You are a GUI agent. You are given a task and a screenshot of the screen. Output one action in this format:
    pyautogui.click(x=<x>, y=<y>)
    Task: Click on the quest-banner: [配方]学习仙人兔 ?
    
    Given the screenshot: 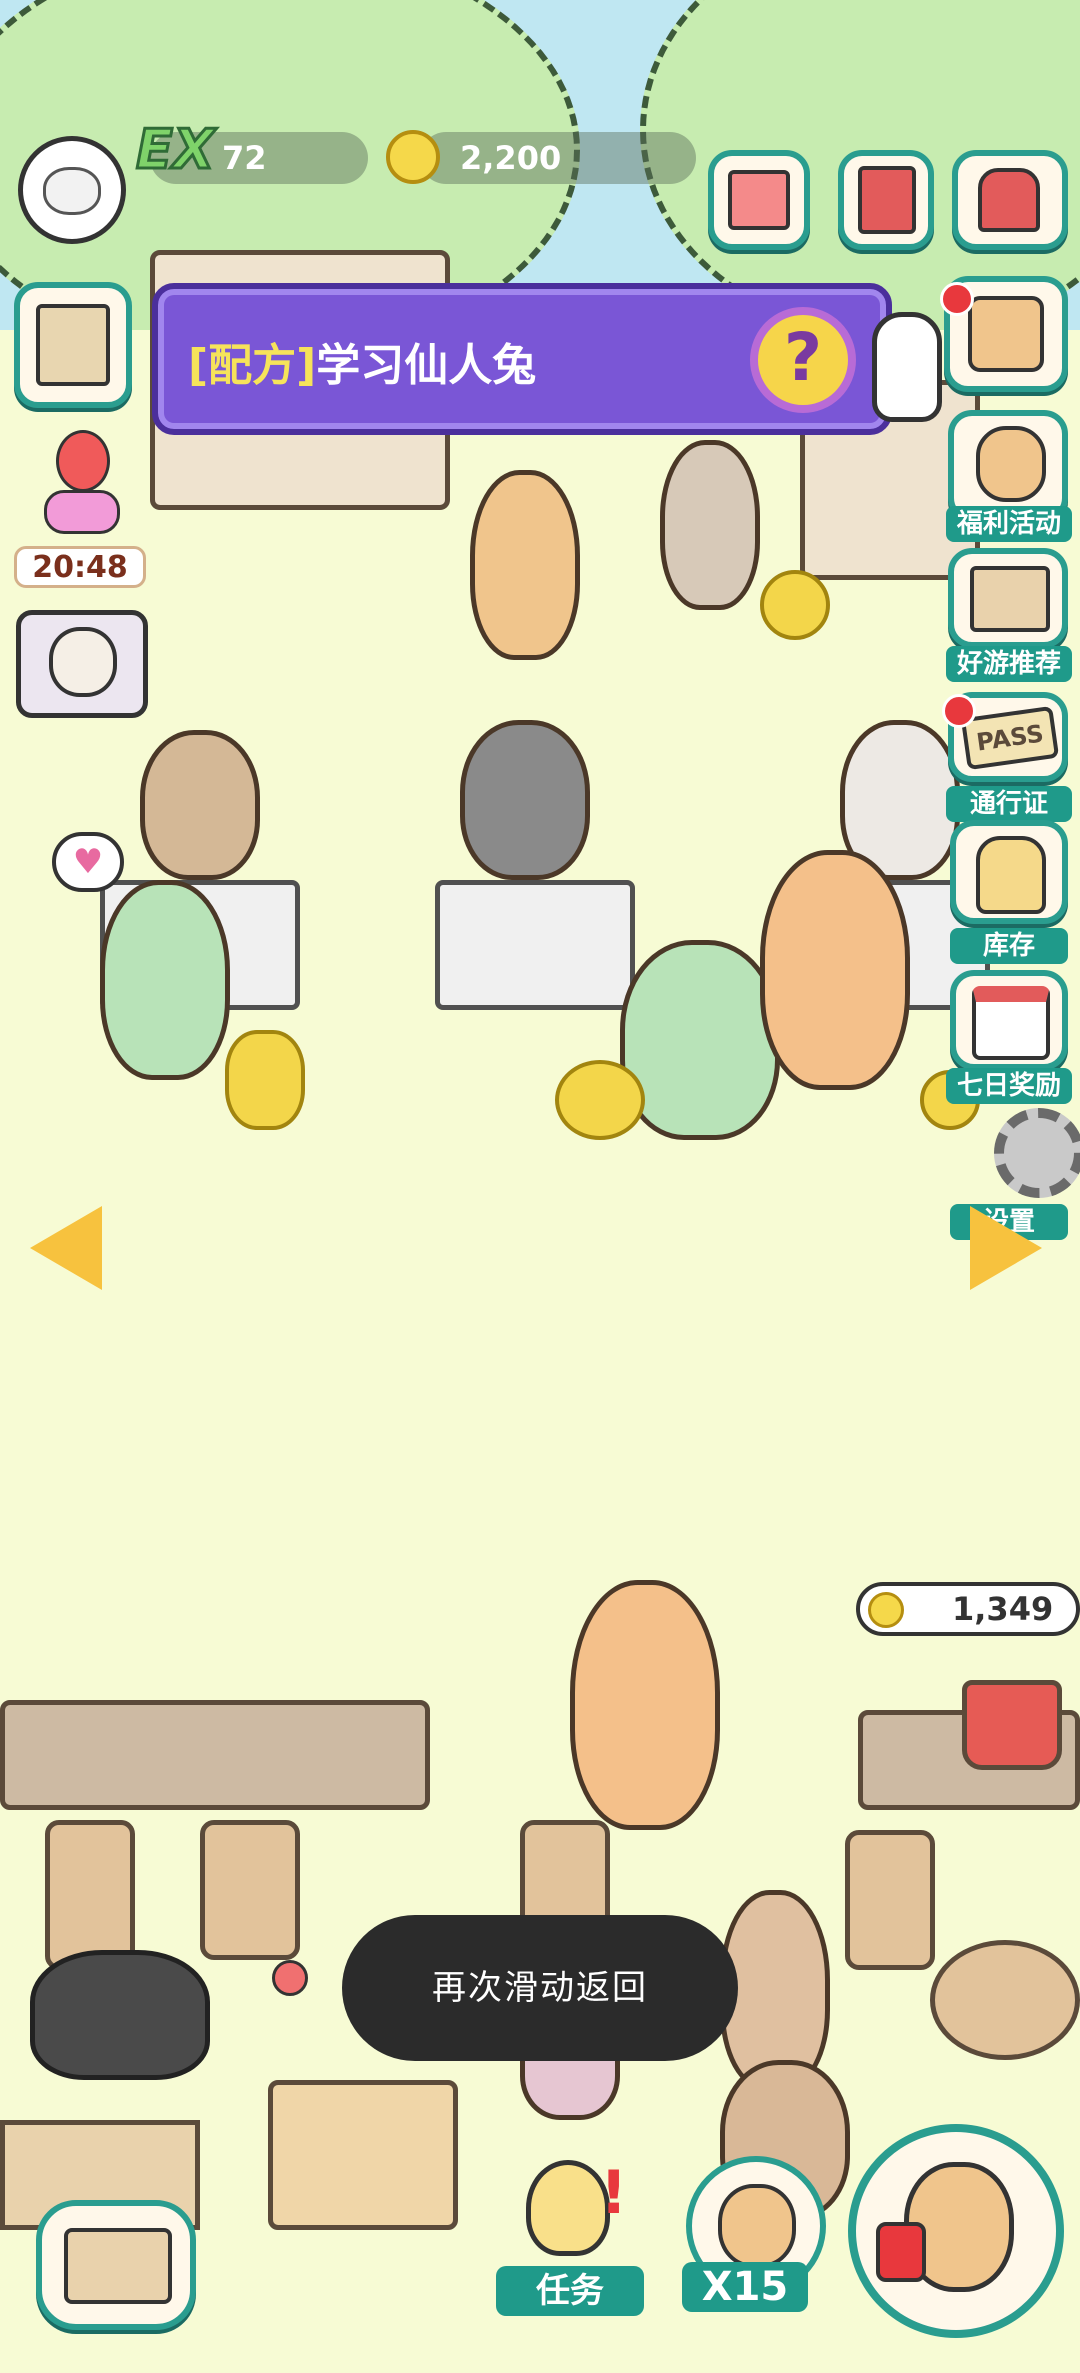 What is the action you would take?
    pyautogui.click(x=522, y=359)
    